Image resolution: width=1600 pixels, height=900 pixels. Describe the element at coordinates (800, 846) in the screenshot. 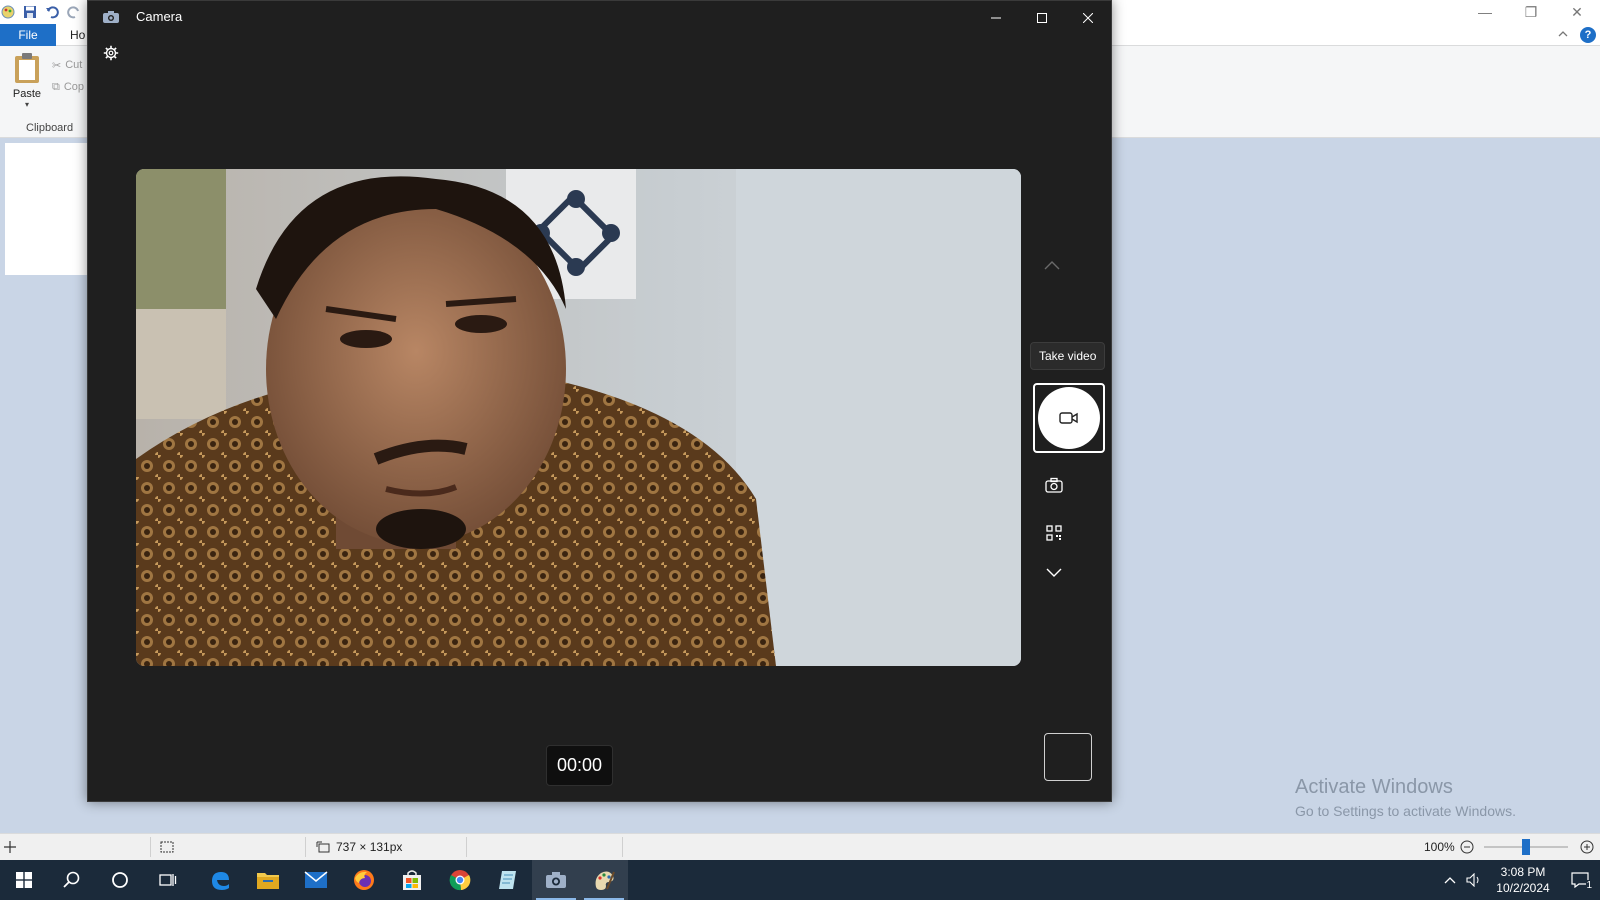

I see `paint-statusbar: 737 × 131px 100%` at that location.